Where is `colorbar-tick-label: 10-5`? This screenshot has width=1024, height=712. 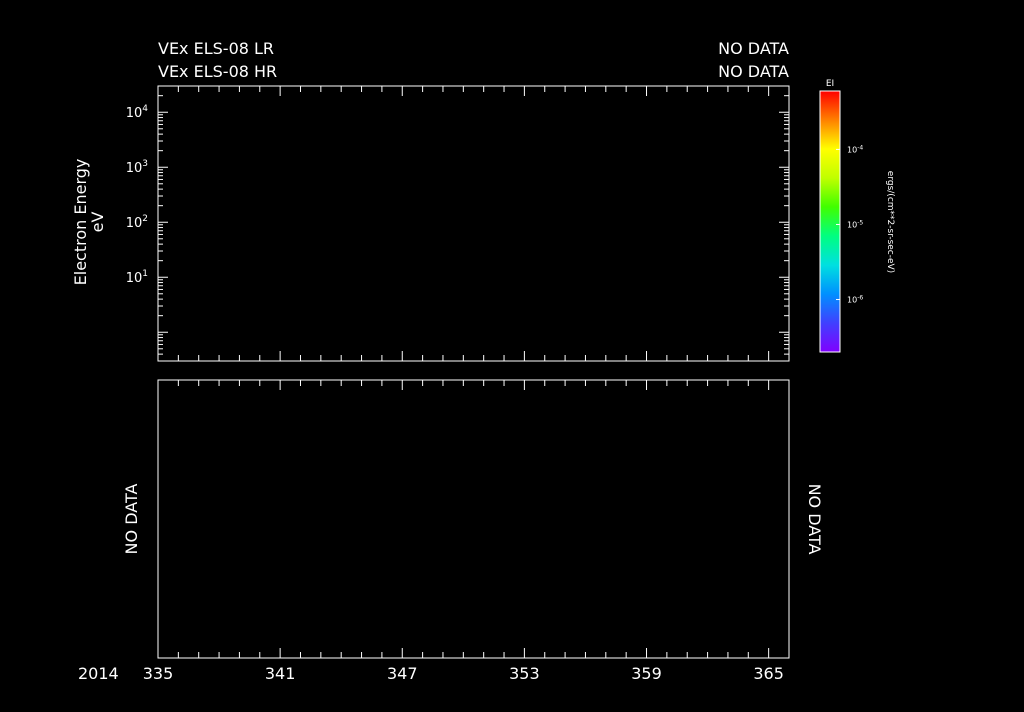
colorbar-tick-label: 10-5 is located at coordinates (855, 224).